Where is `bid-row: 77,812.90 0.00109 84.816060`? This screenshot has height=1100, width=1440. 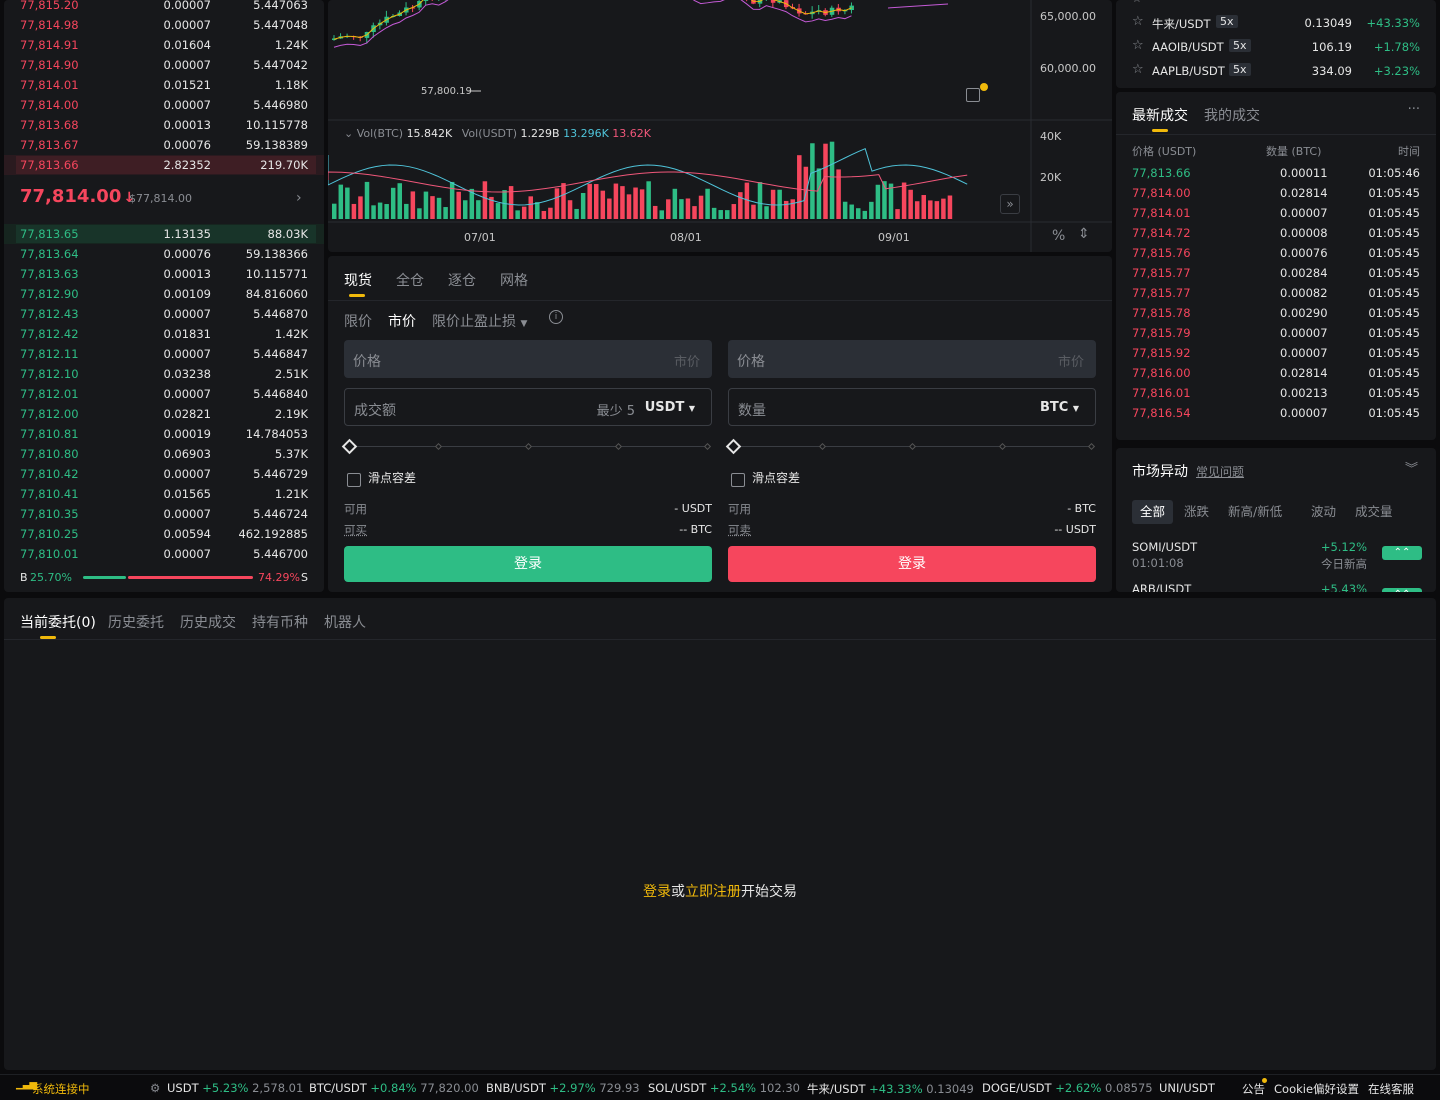 bid-row: 77,812.90 0.00109 84.816060 is located at coordinates (164, 294).